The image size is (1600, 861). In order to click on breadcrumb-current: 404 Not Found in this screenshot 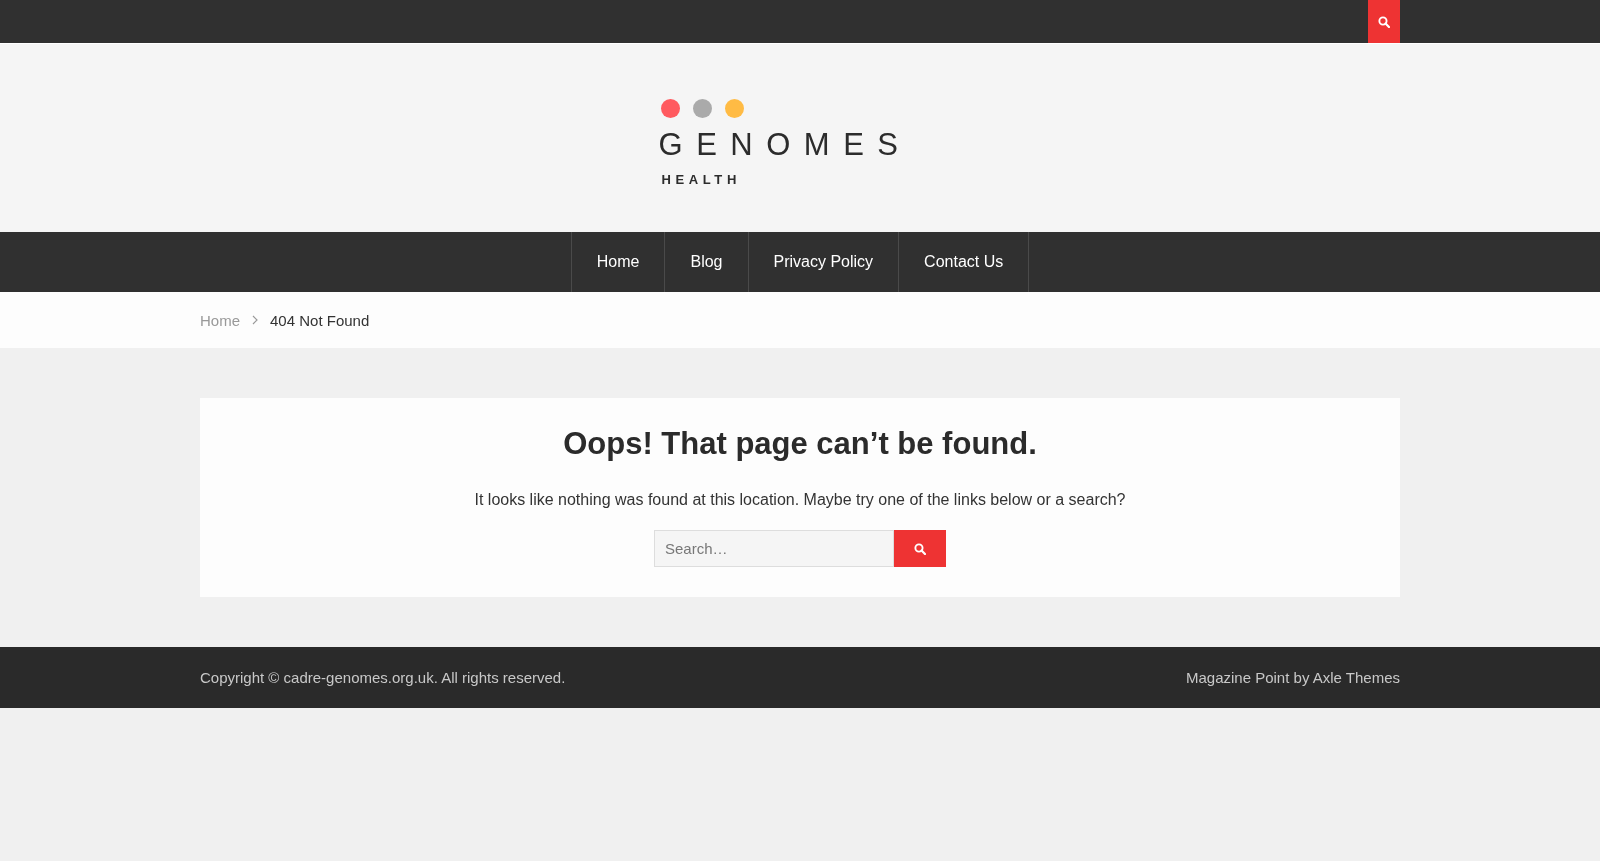, I will do `click(320, 320)`.